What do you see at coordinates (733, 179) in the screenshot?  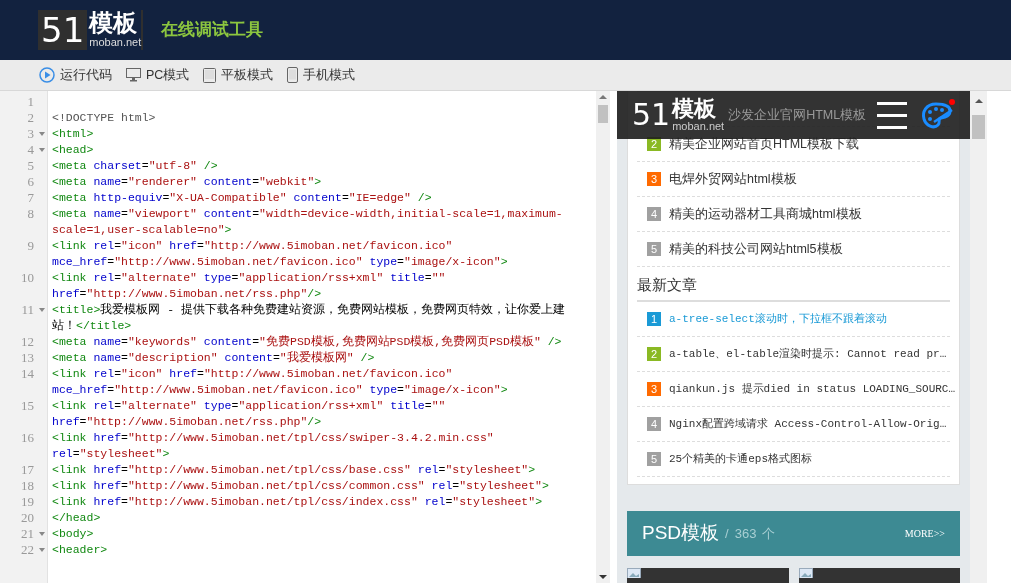 I see `article-link: 电焊外贸网站html模板` at bounding box center [733, 179].